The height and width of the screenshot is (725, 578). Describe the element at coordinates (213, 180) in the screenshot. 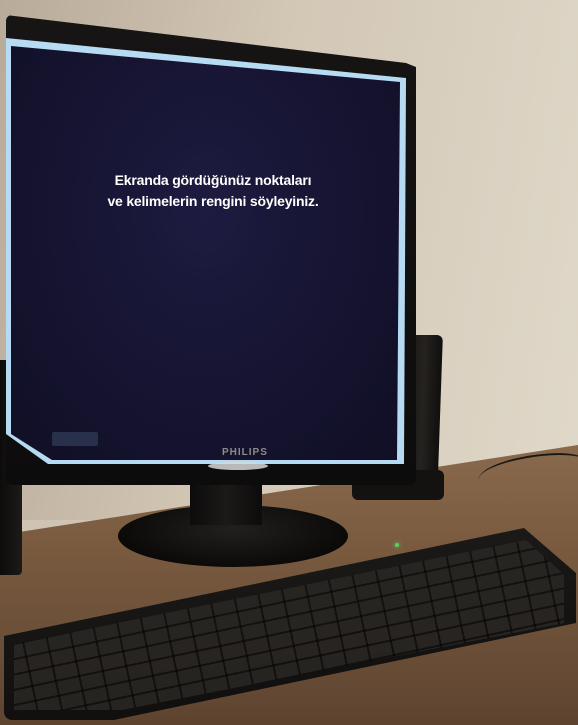

I see `instruction-line-1: Ekranda gördüğünüz noktaları` at that location.